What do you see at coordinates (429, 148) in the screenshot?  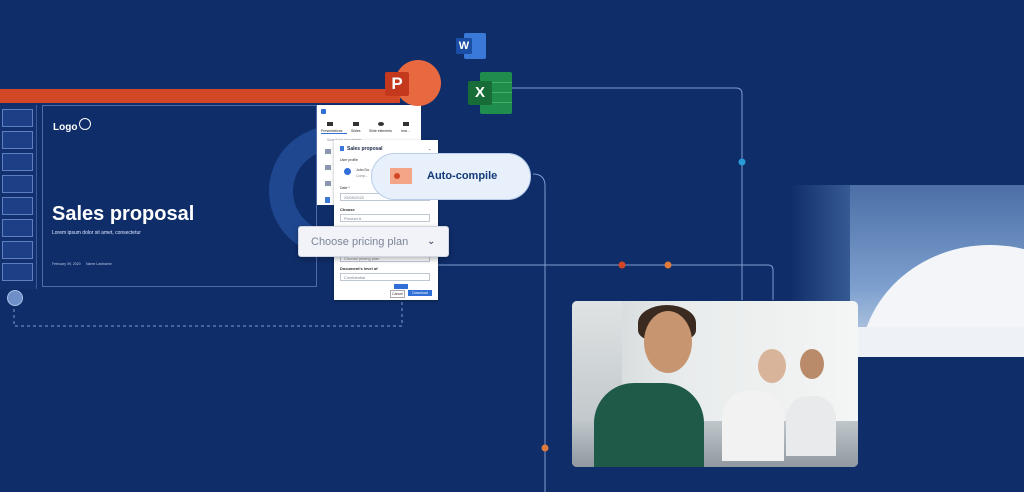 I see `collapse-chevron-icon: ⌄` at bounding box center [429, 148].